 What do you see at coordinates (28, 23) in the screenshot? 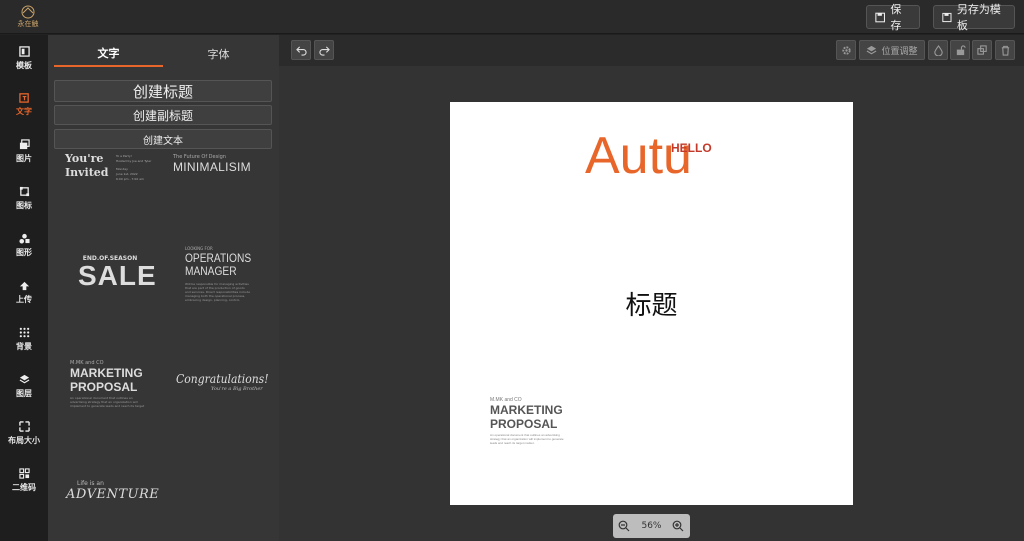
I see `svg-text: 永在触` at bounding box center [28, 23].